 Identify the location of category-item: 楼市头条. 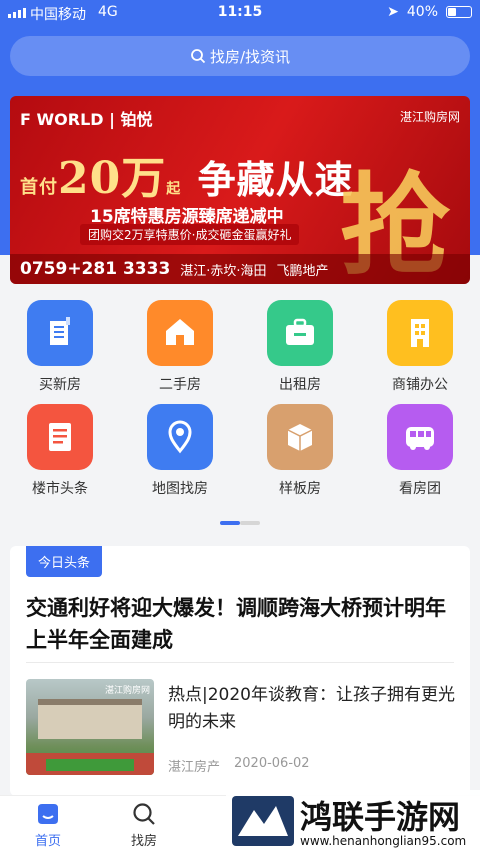
(60, 451).